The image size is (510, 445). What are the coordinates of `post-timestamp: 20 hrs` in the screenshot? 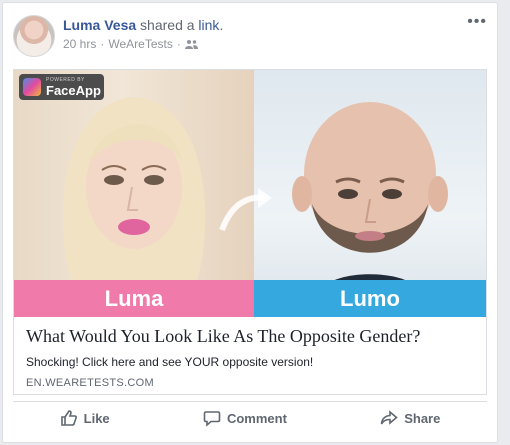 It's located at (79, 44).